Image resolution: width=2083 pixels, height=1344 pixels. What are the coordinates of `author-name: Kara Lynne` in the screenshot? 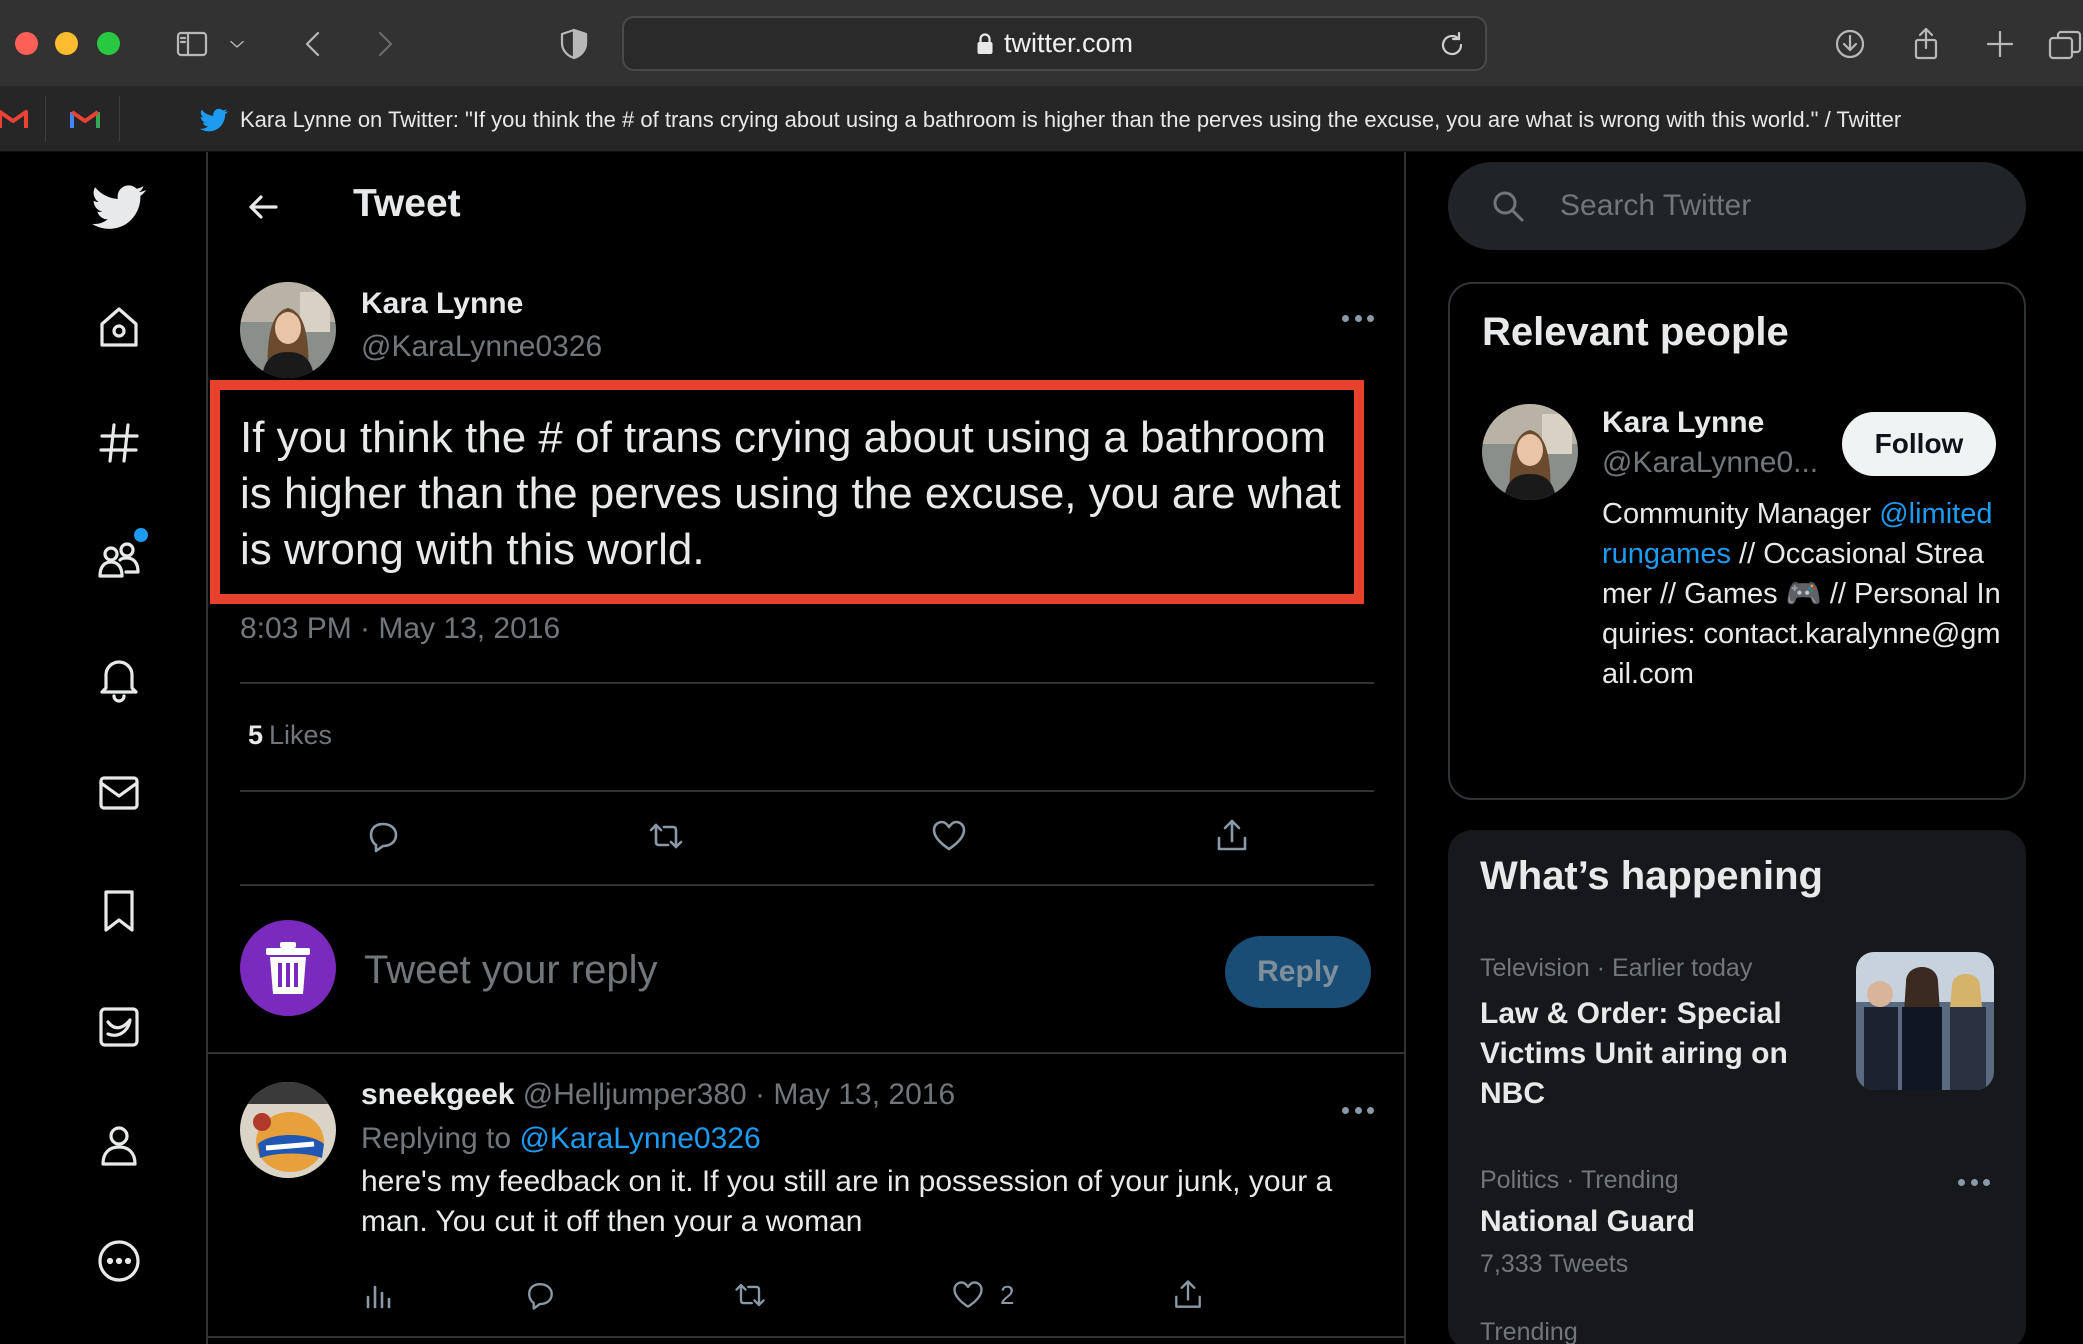 It's located at (442, 304).